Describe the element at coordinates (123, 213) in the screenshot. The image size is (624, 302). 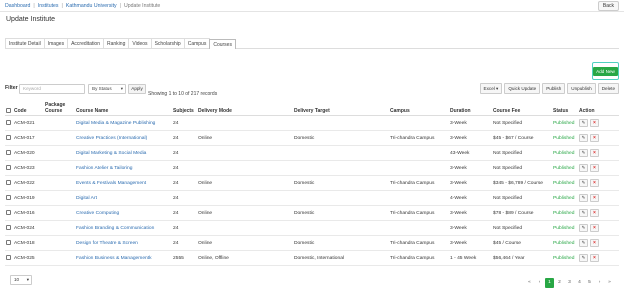
I see `cell-name: Creative Computing` at that location.